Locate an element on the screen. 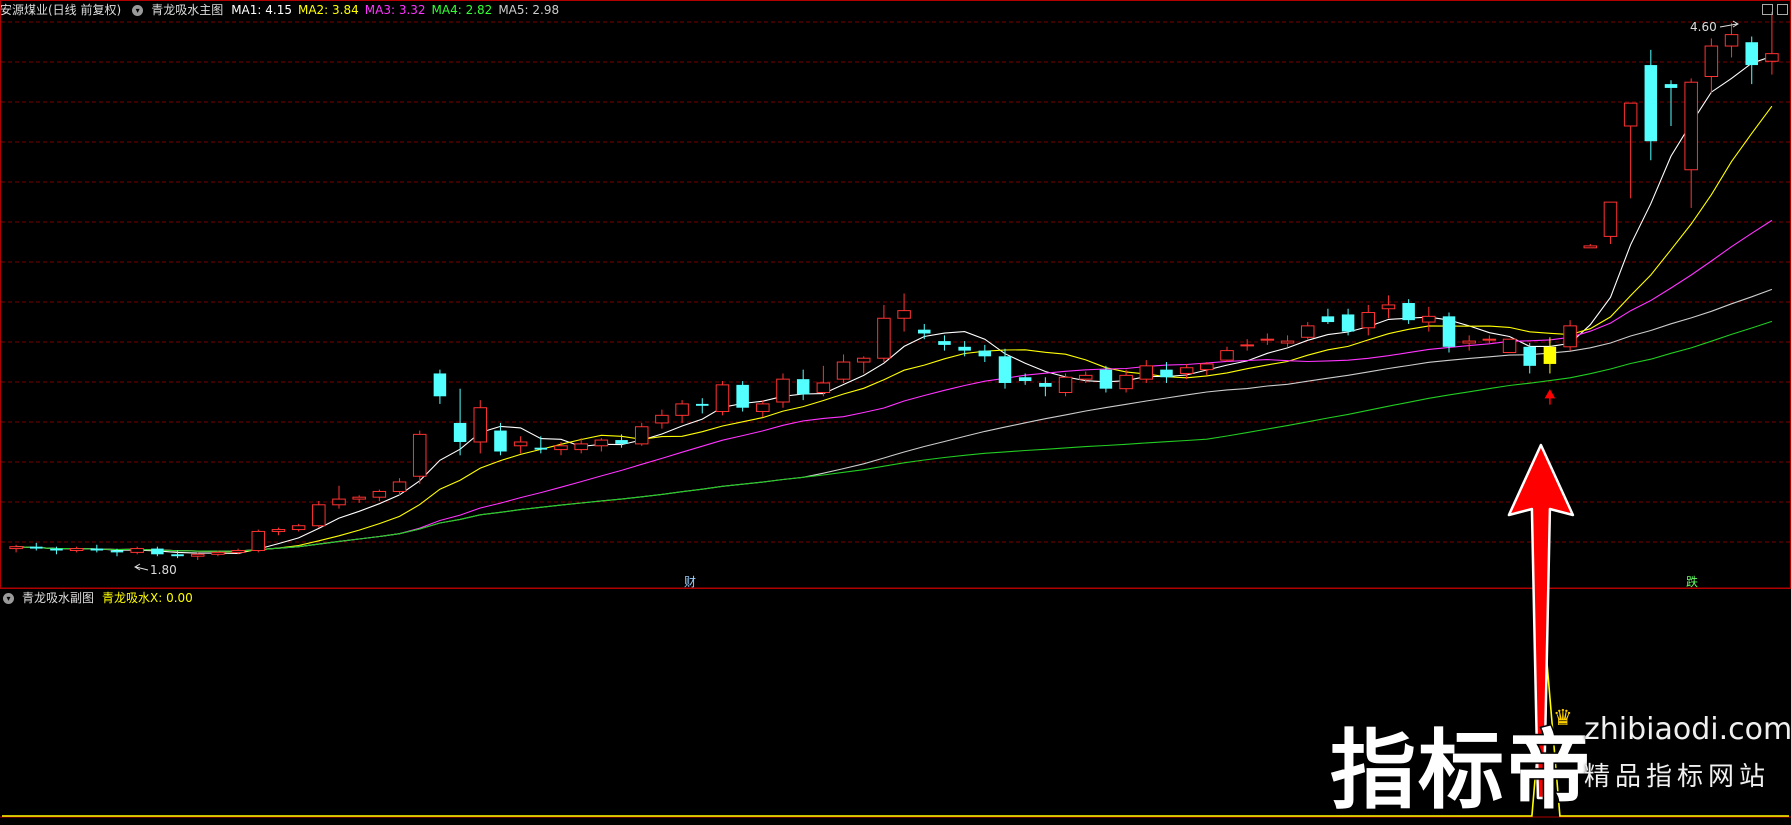 The image size is (1791, 825). sub-indicator-value: 青龙吸水X: 0.00 is located at coordinates (147, 598).